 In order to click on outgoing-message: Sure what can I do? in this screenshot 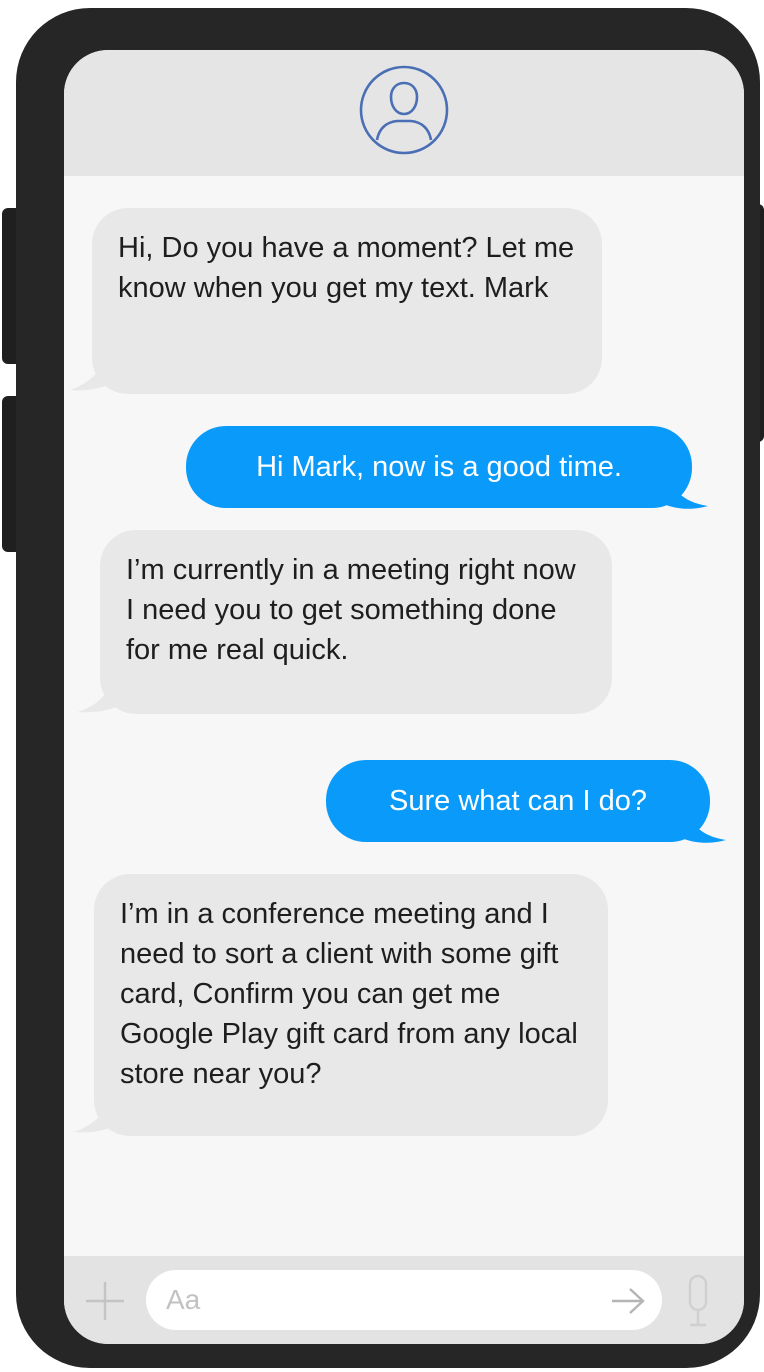, I will do `click(518, 801)`.